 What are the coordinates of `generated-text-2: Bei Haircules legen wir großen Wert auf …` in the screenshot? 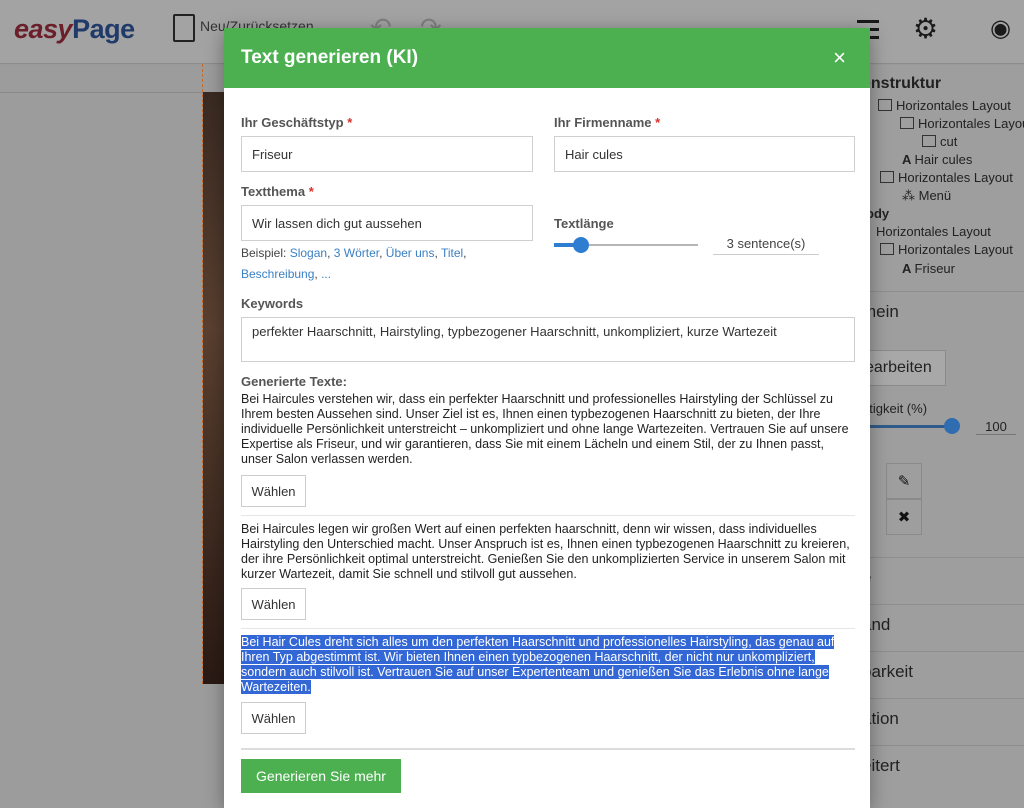 It's located at (545, 551).